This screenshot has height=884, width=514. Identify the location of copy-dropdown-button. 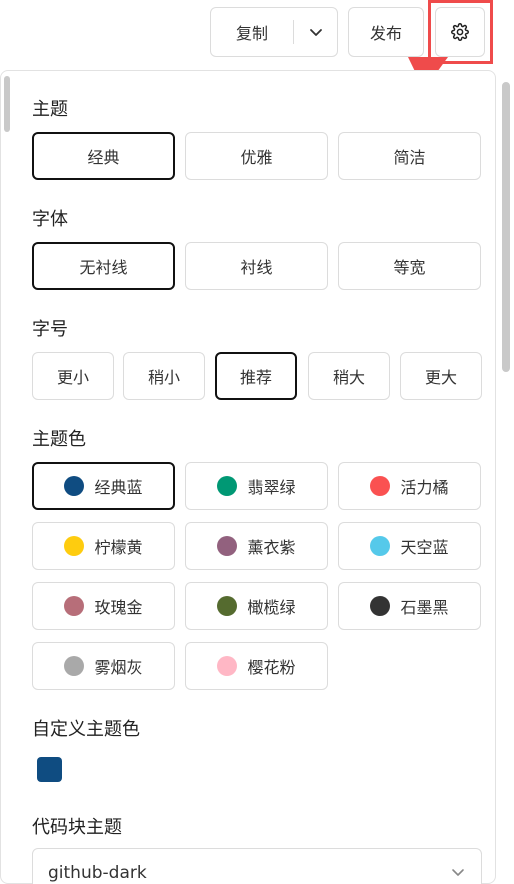
(316, 32).